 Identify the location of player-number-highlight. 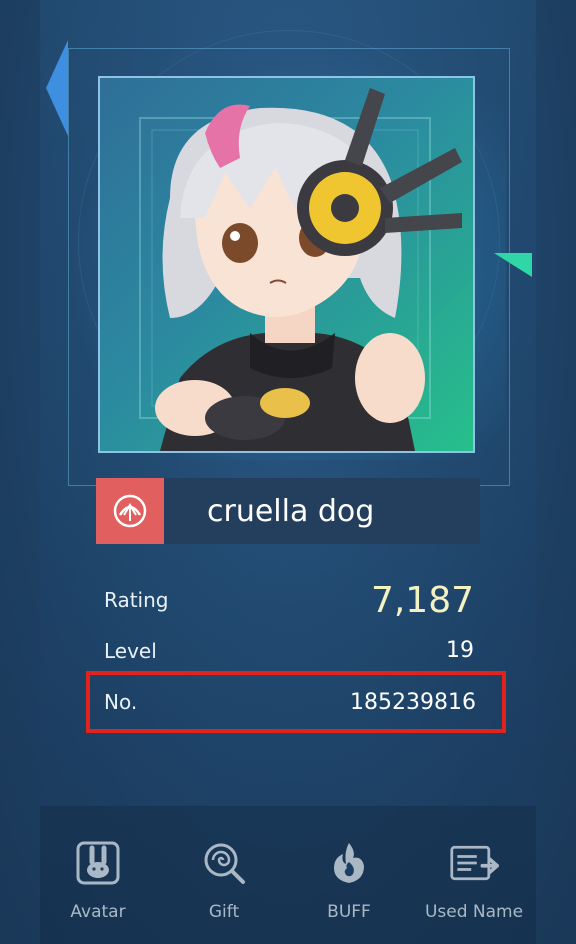
(296, 702).